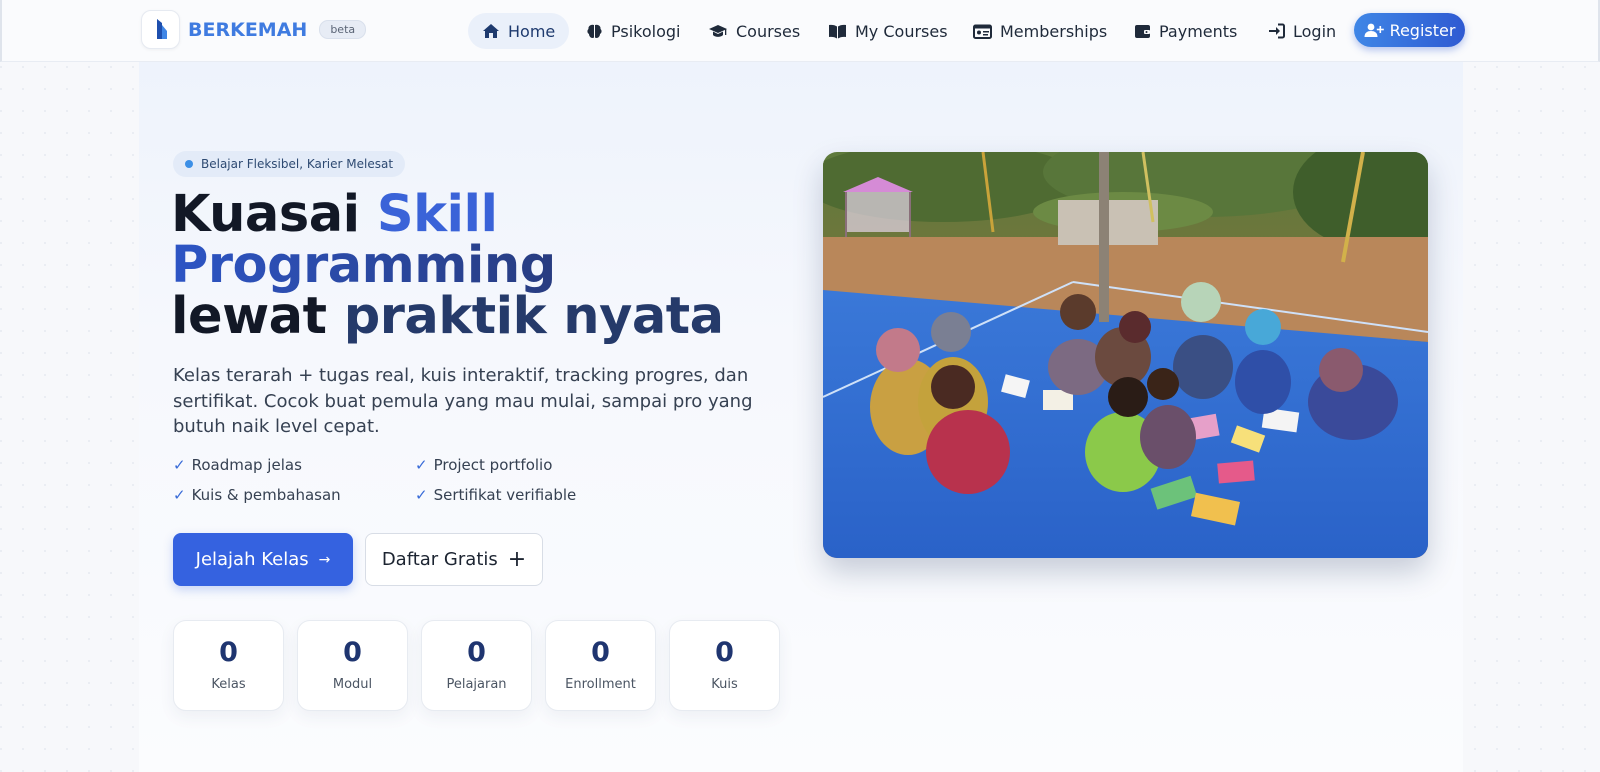 This screenshot has width=1600, height=772. I want to click on register-button: Register, so click(1409, 30).